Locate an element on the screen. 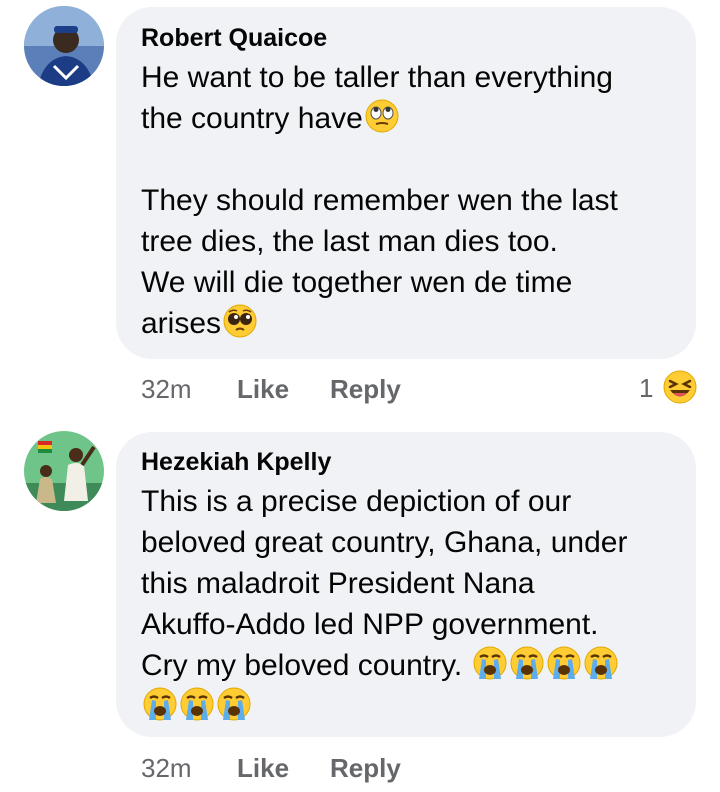  avatar-robert-quaicoe is located at coordinates (64, 46).